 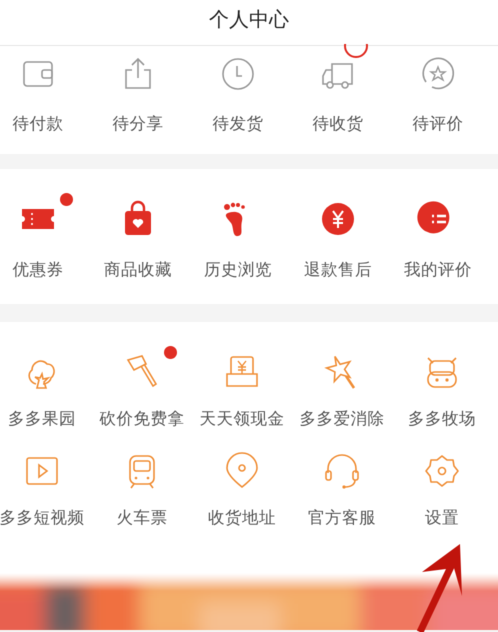 What do you see at coordinates (242, 372) in the screenshot?
I see `cash-envelope-icon` at bounding box center [242, 372].